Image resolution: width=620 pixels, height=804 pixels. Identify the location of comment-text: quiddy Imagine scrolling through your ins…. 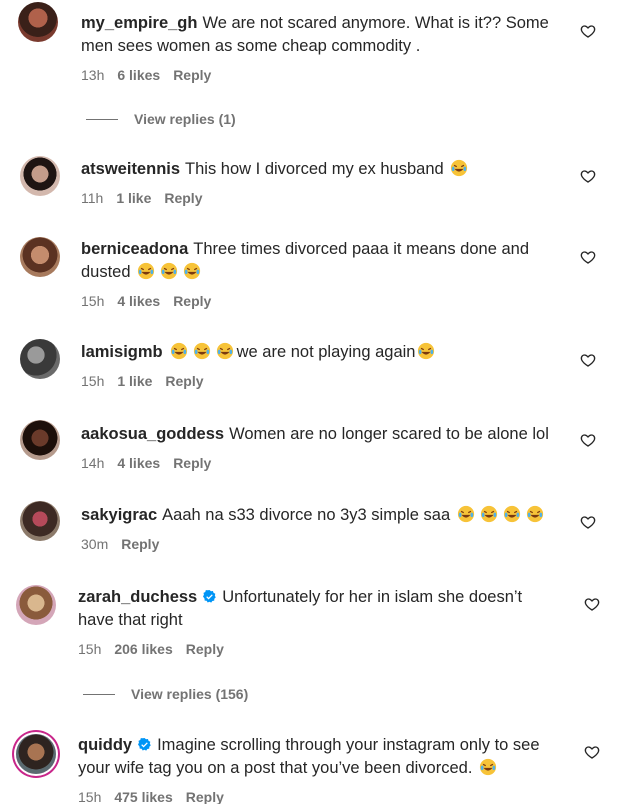
(318, 757).